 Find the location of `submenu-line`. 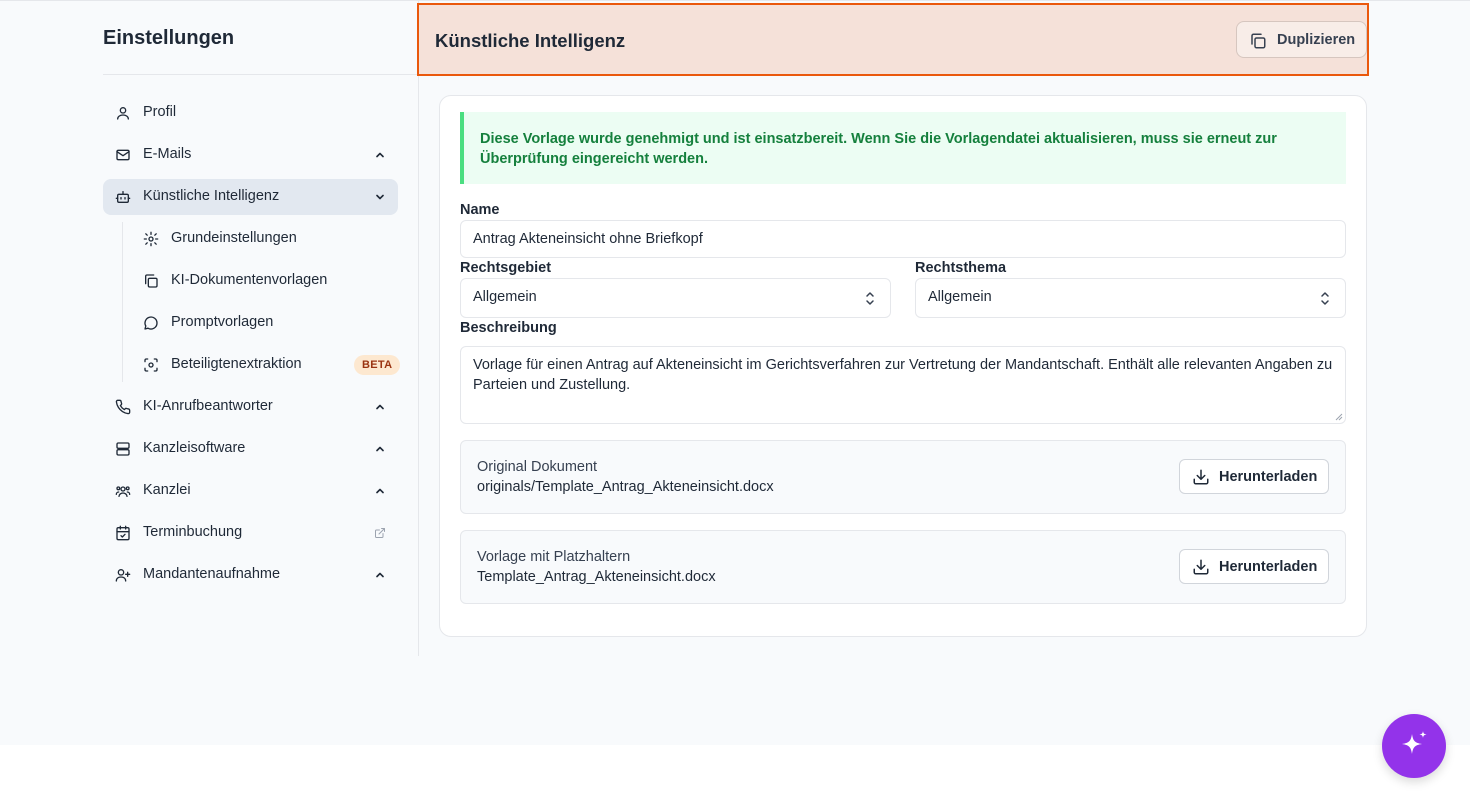

submenu-line is located at coordinates (122, 302).